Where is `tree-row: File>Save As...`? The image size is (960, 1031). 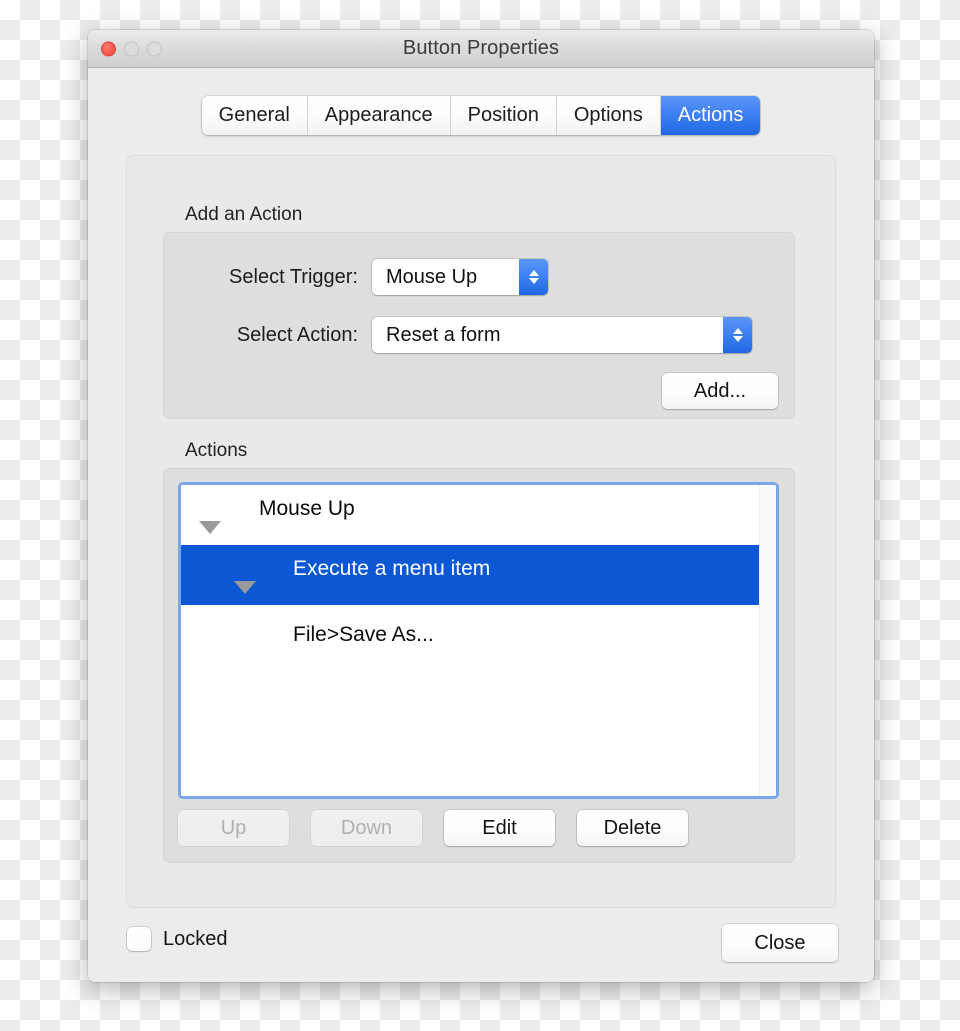 tree-row: File>Save As... is located at coordinates (470, 635).